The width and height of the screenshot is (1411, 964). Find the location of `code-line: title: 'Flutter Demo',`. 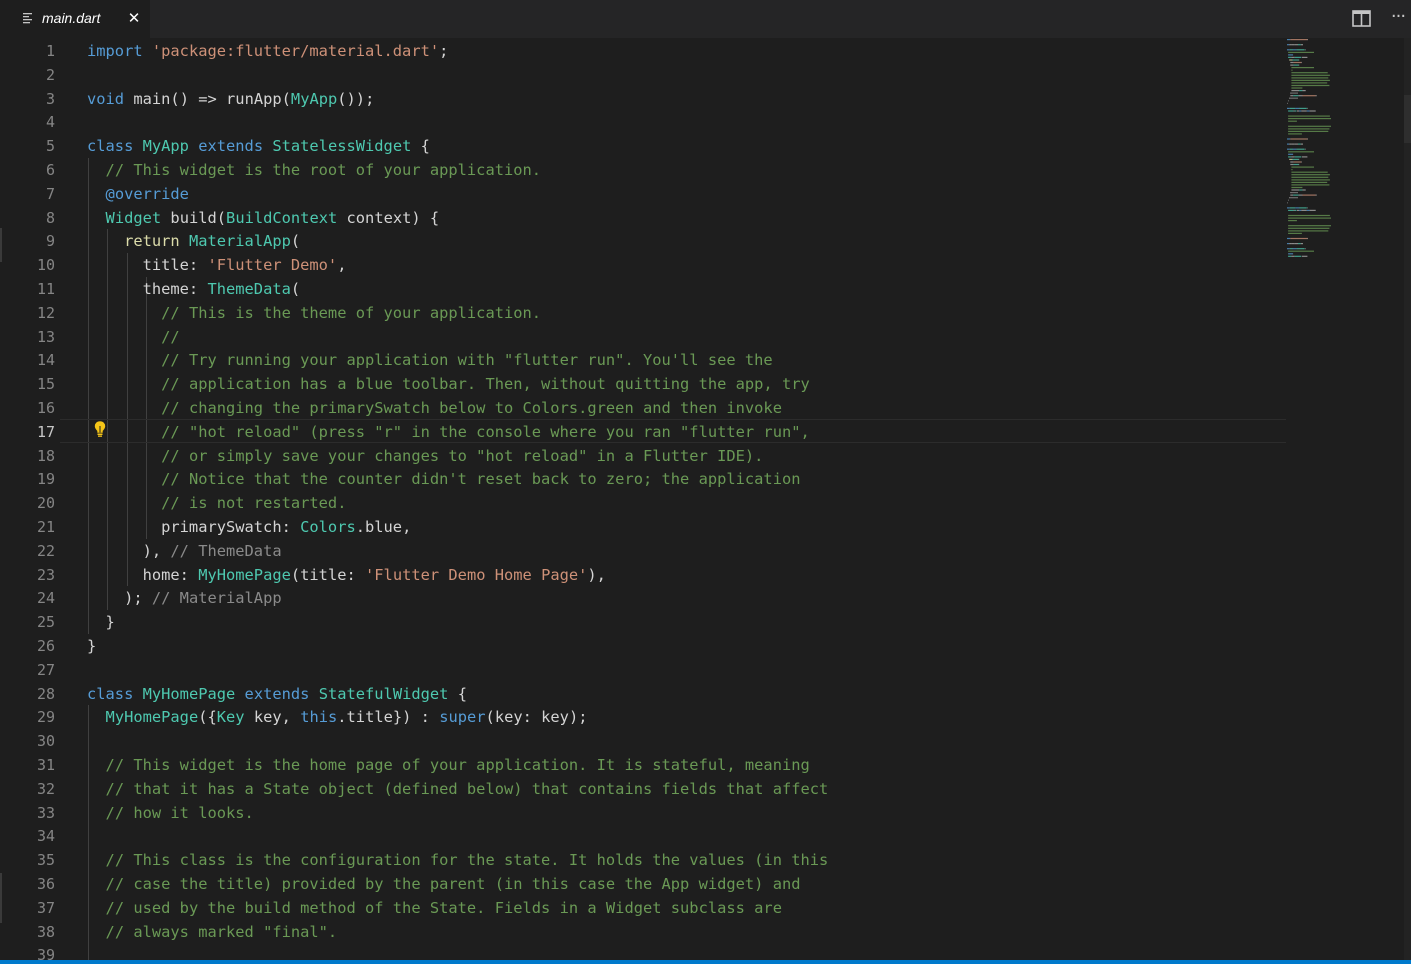

code-line: title: 'Flutter Demo', is located at coordinates (216, 265).